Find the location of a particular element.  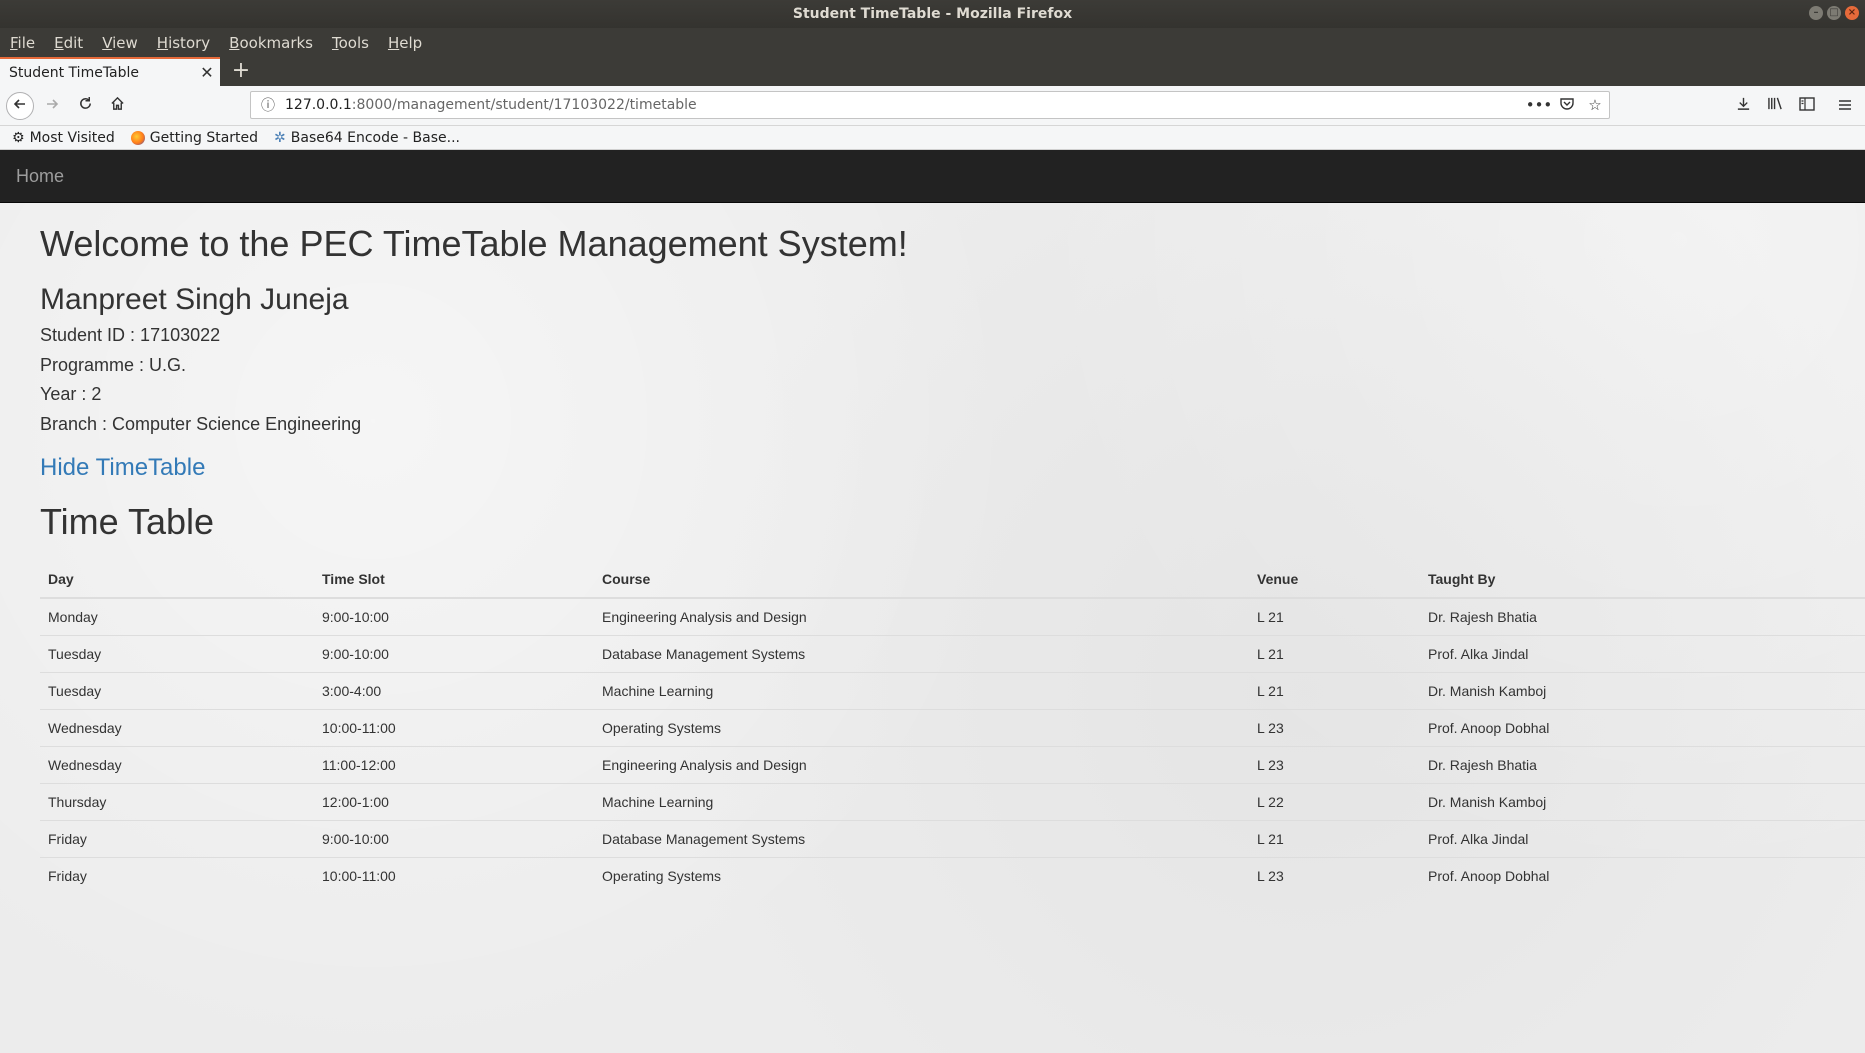

menu-bookmarks: Bookmarks is located at coordinates (271, 43).